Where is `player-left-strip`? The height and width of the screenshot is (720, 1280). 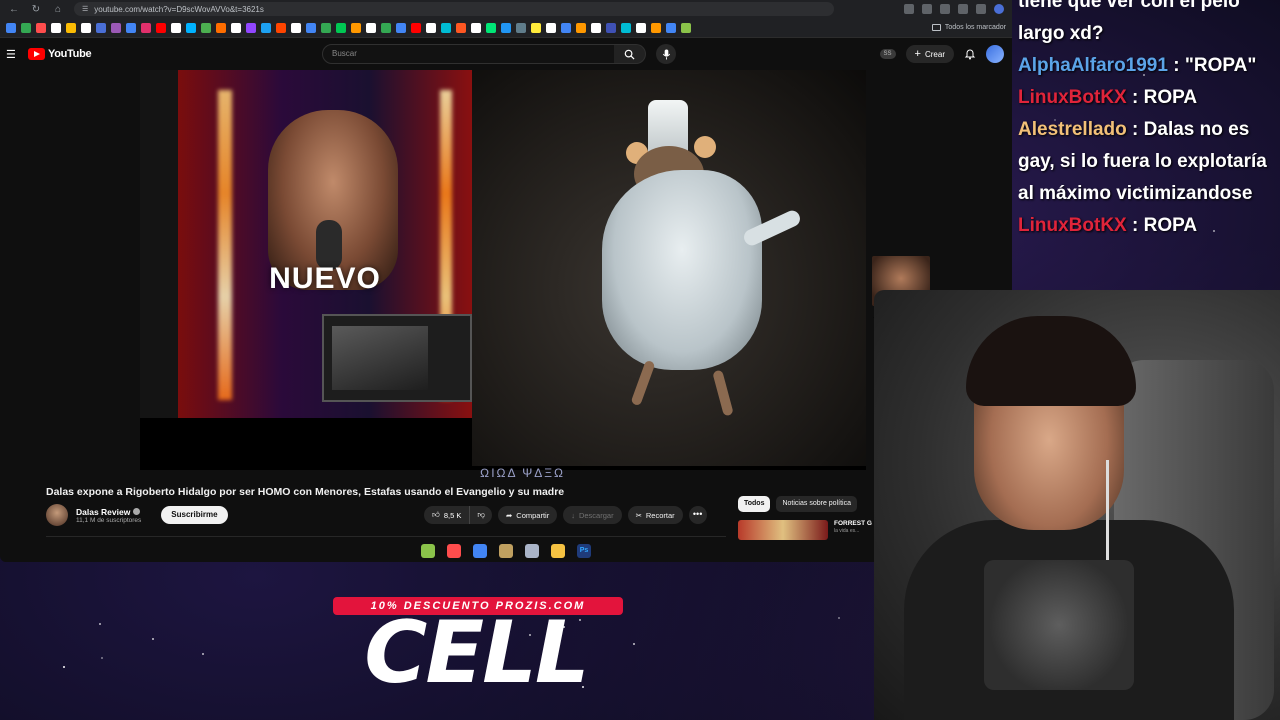
player-left-strip is located at coordinates (159, 244).